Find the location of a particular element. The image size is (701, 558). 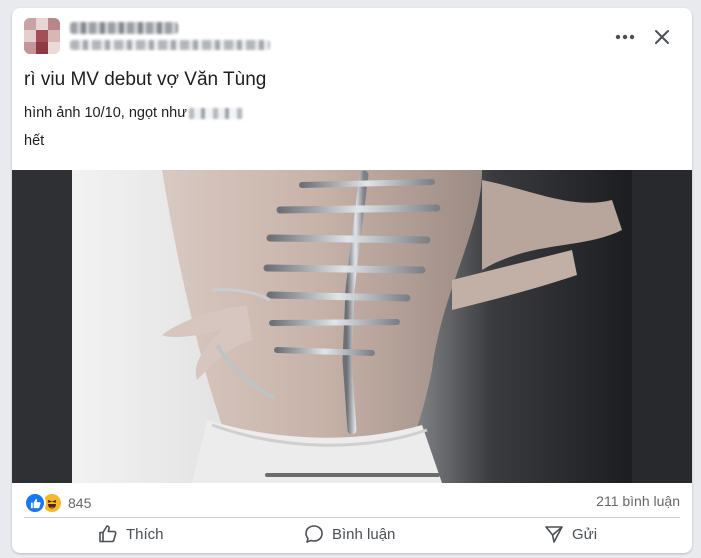

post-header is located at coordinates (352, 34).